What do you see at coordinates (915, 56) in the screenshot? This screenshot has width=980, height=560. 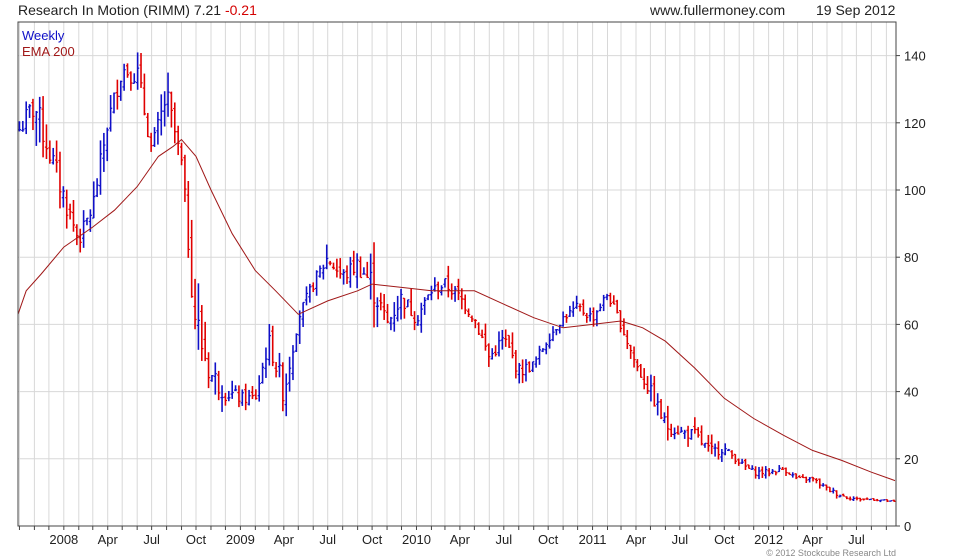 I see `y-tick-label: 140` at bounding box center [915, 56].